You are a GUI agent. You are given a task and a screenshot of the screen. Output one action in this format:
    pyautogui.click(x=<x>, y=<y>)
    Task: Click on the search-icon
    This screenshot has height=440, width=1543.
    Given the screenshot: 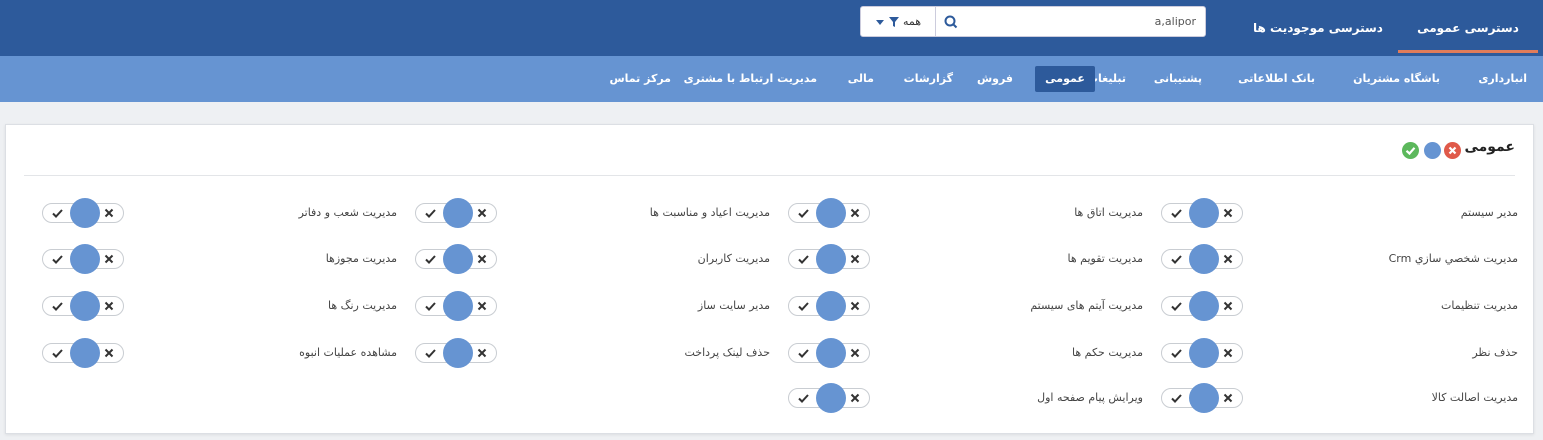 What is the action you would take?
    pyautogui.click(x=951, y=22)
    